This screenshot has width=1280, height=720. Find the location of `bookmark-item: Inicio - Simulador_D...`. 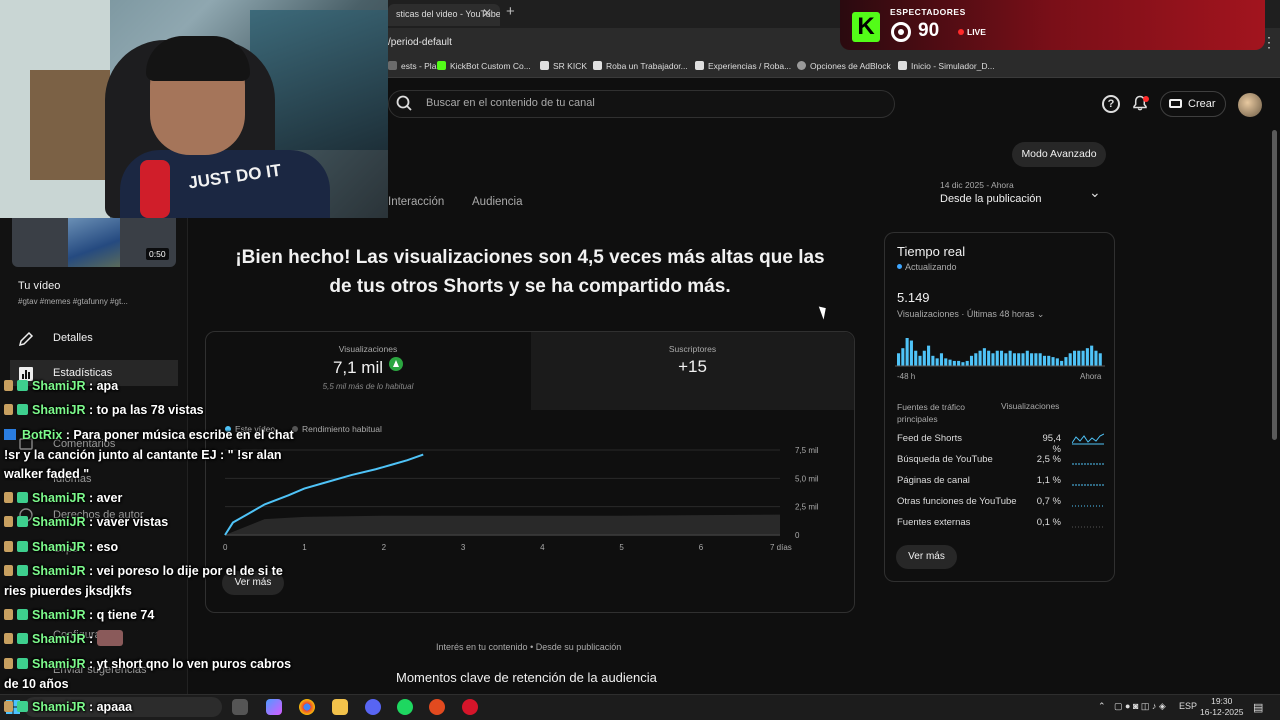

bookmark-item: Inicio - Simulador_D... is located at coordinates (946, 66).